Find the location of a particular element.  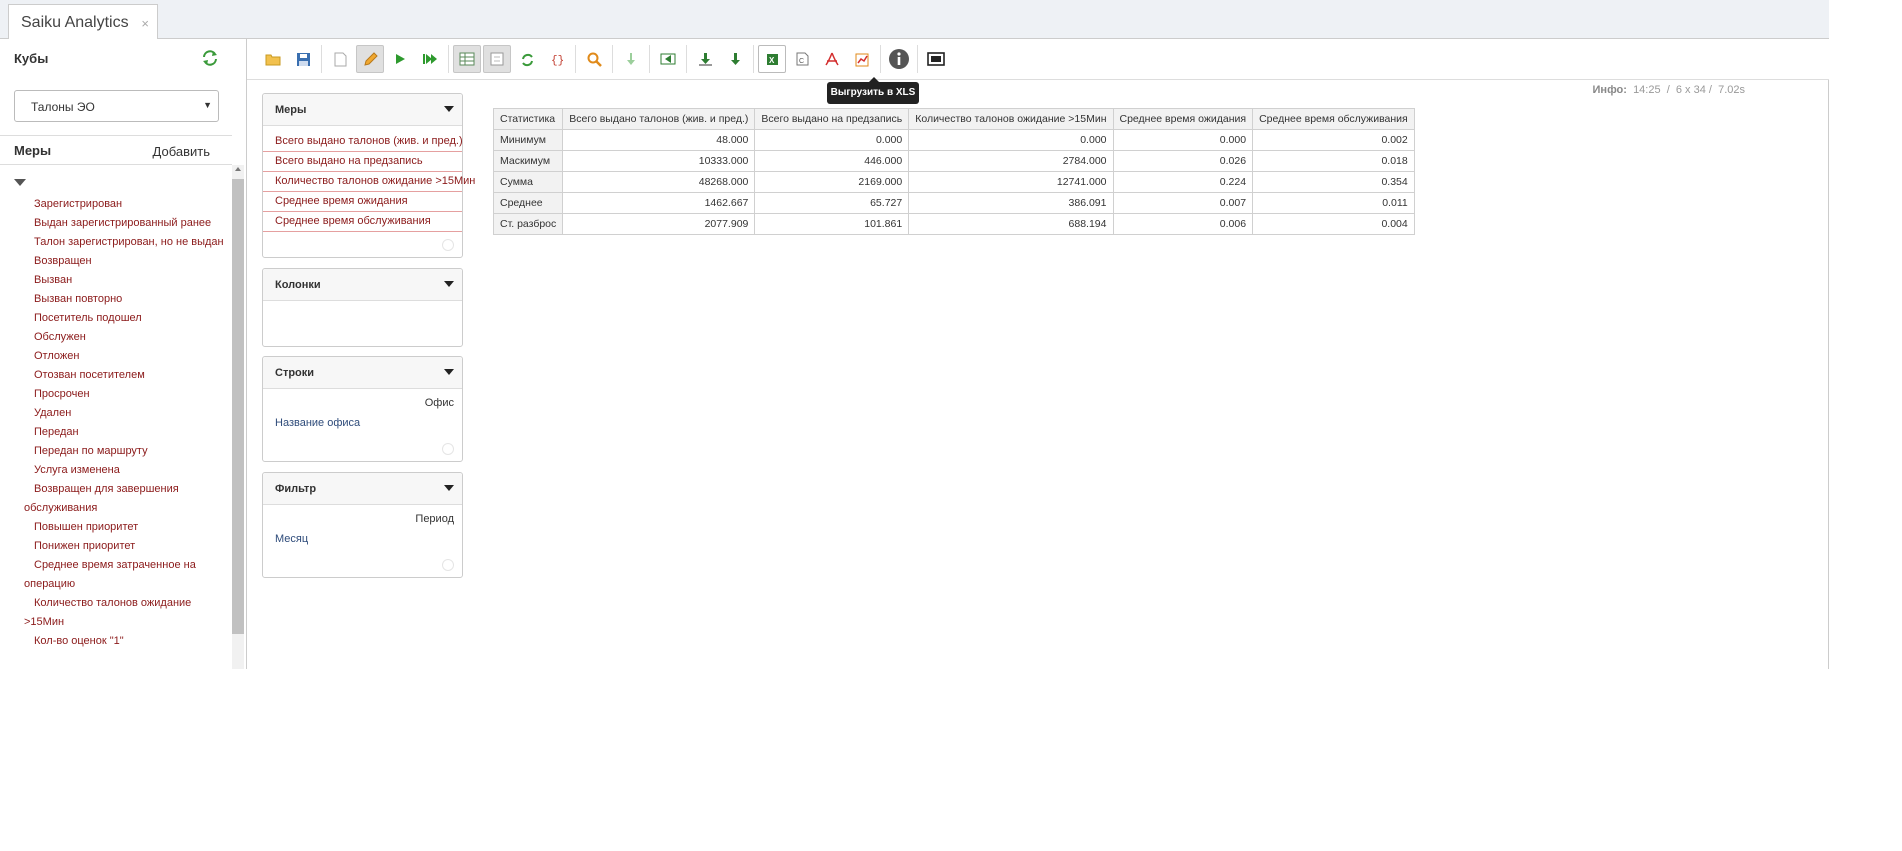

edit-button is located at coordinates (370, 59).